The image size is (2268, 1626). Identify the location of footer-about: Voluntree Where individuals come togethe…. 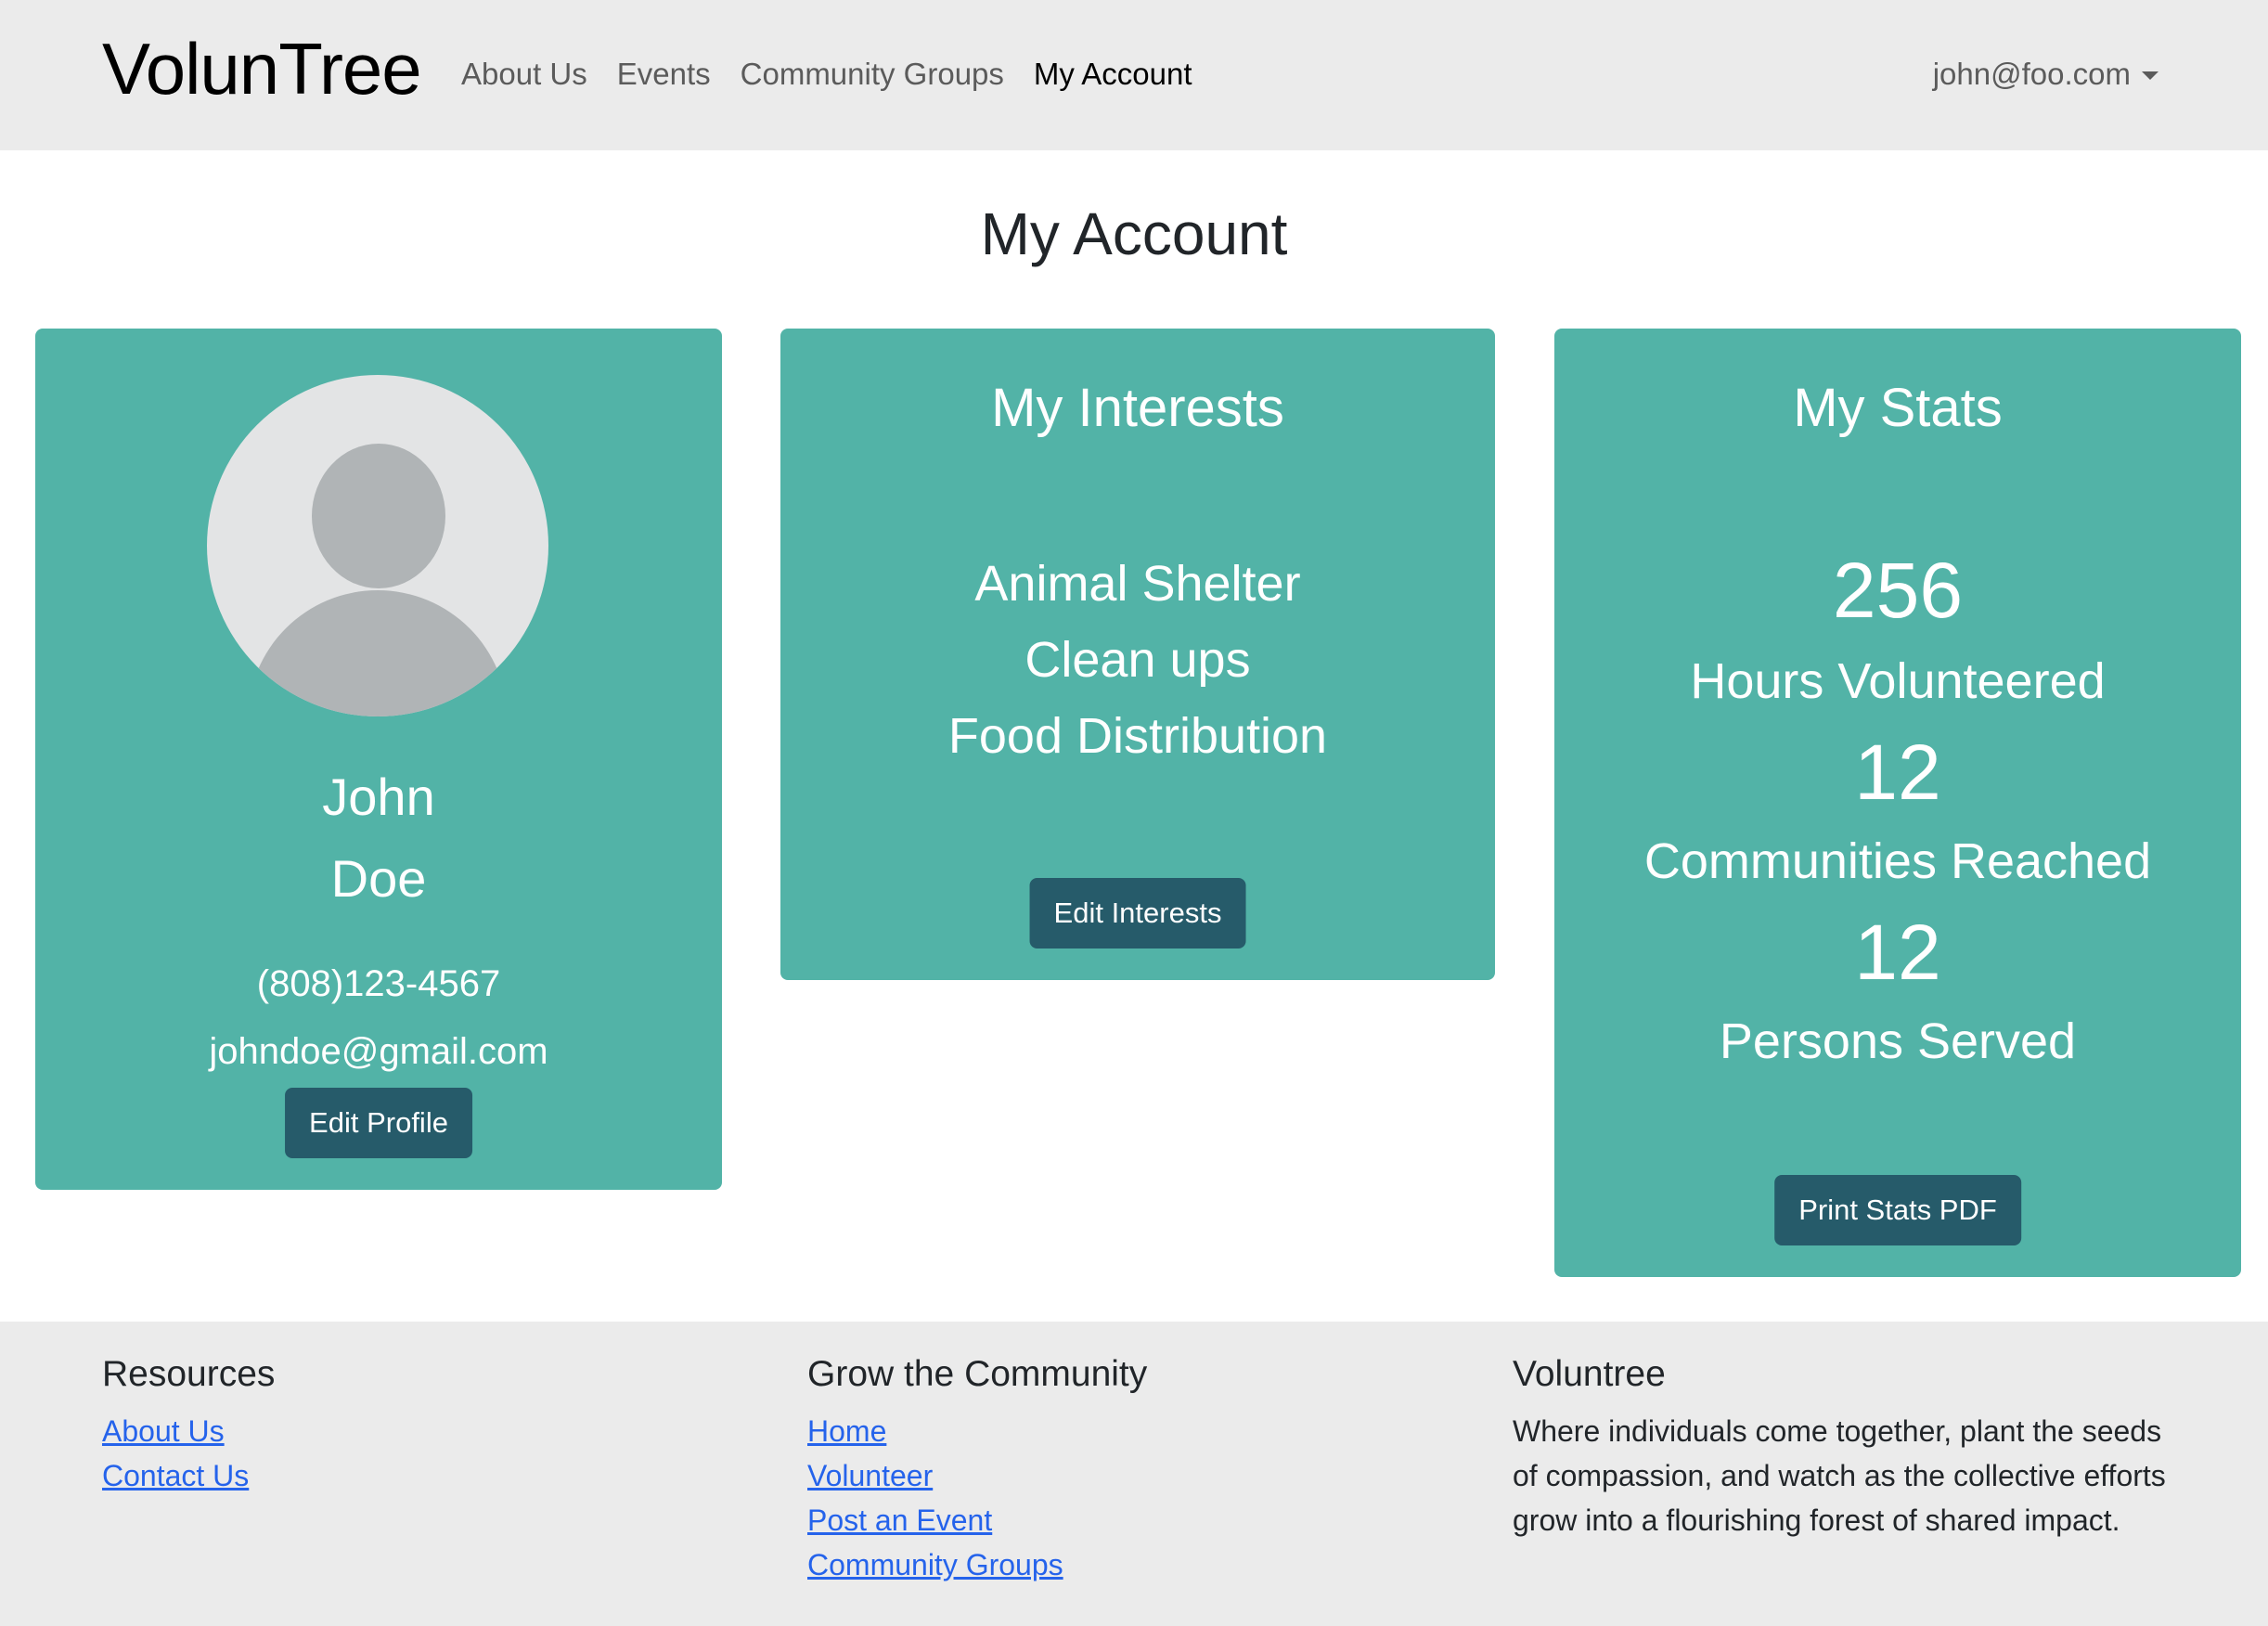
(1847, 1446).